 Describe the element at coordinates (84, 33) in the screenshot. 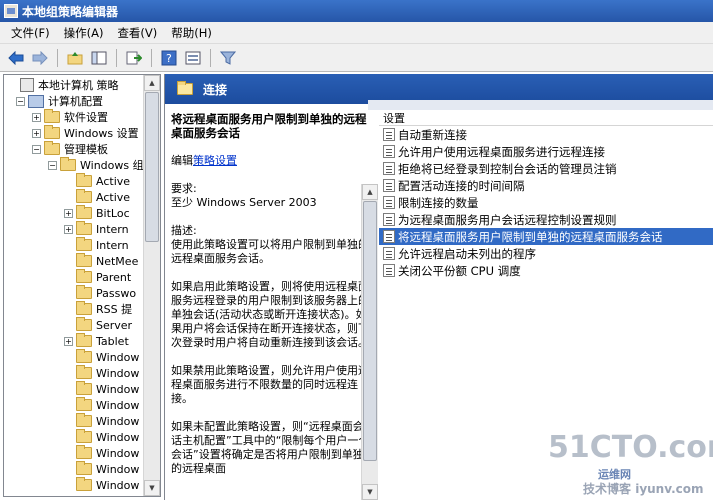

I see `menu-action: 操作(A)` at that location.